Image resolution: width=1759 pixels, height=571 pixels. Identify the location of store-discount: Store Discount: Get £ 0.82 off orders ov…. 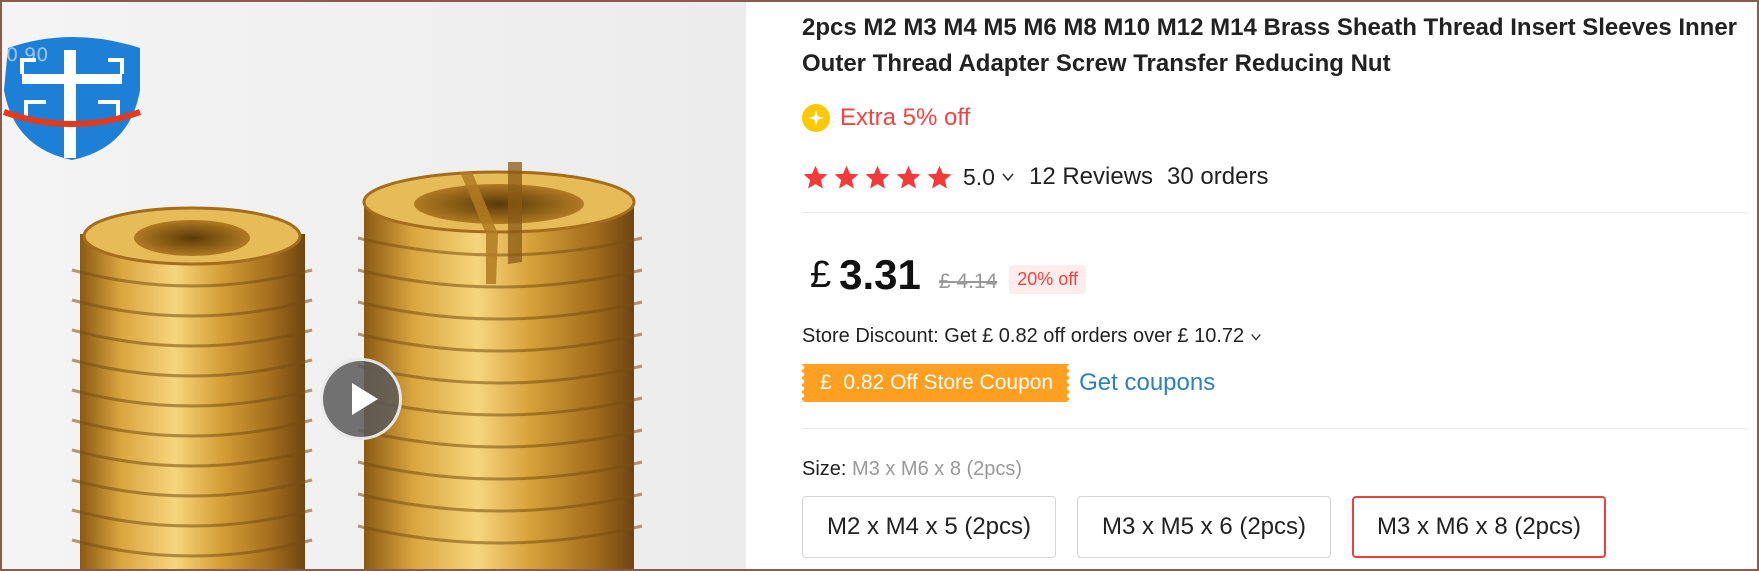
(1032, 336).